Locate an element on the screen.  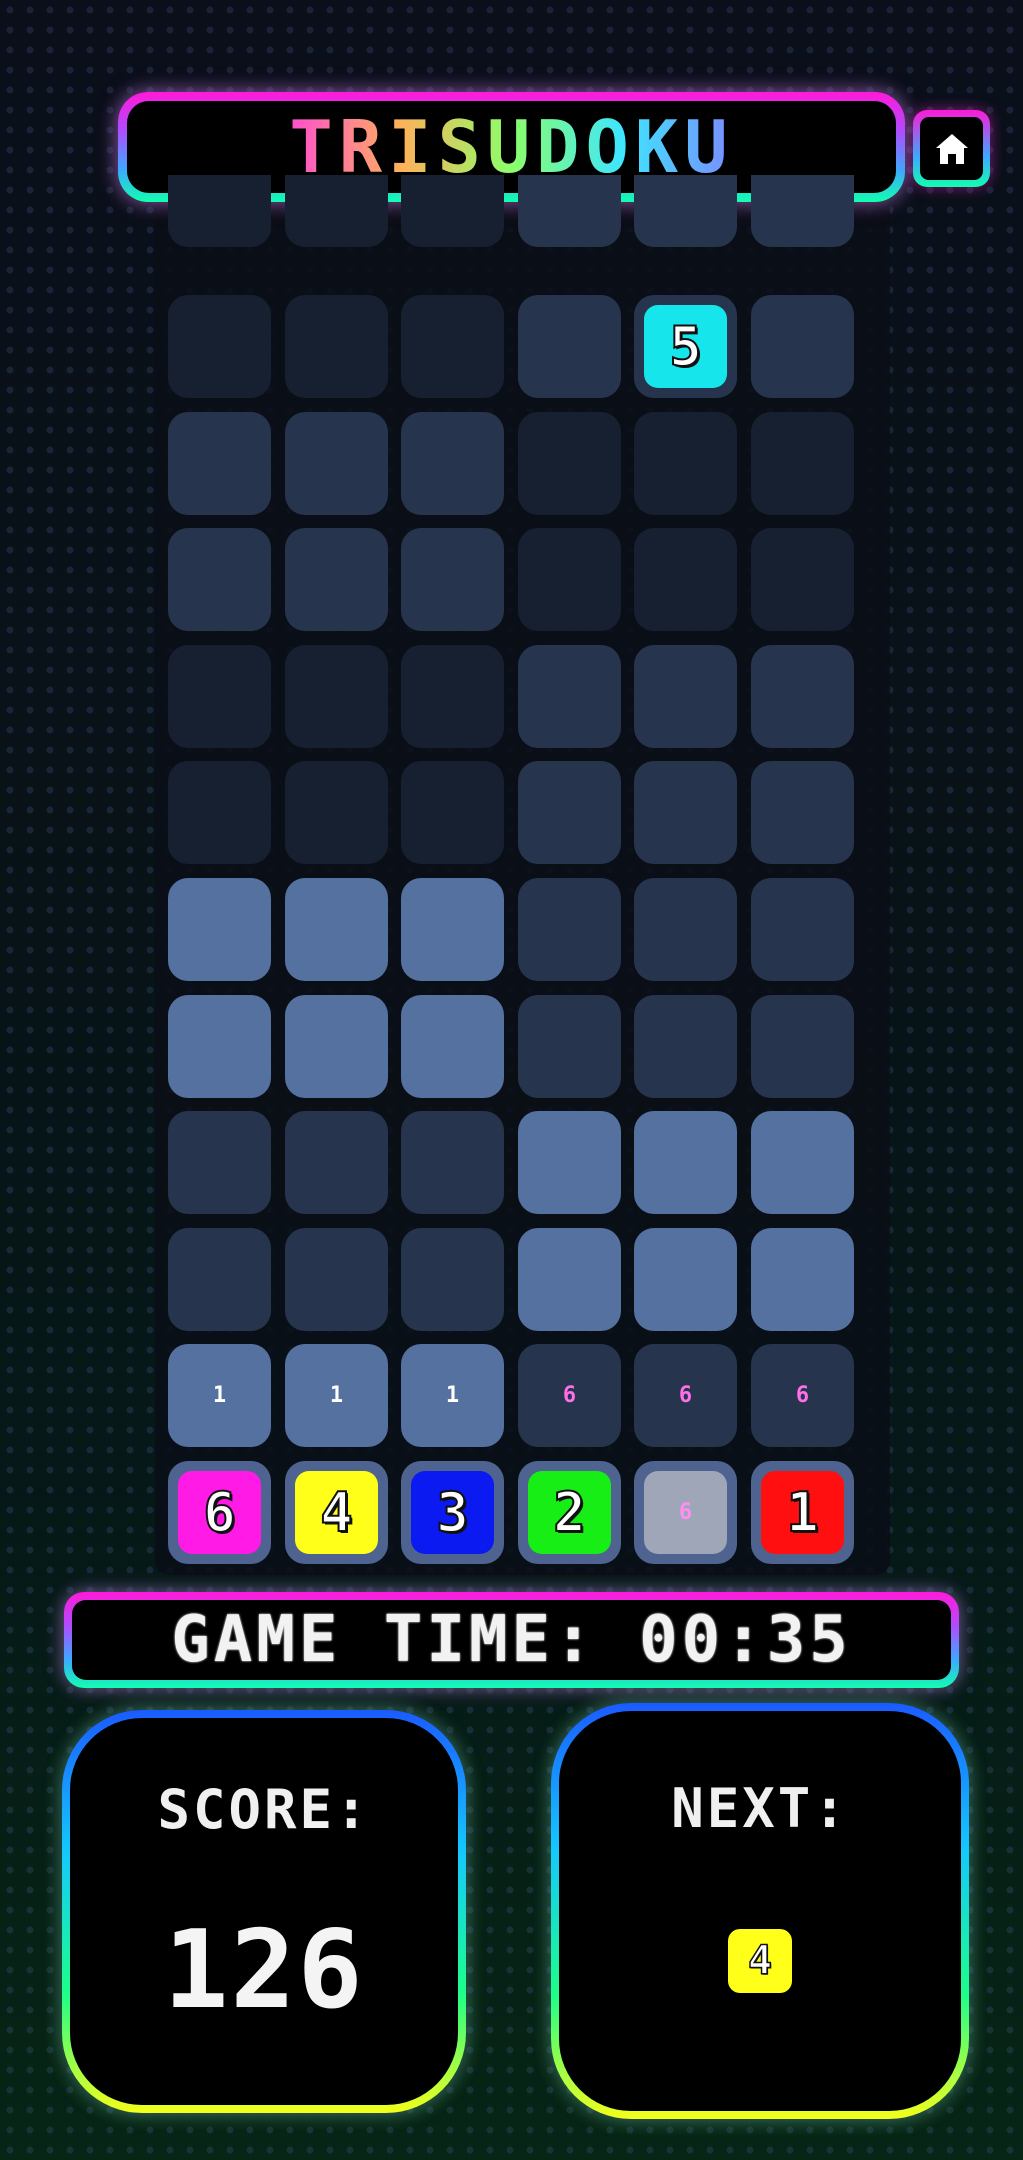
score-panel-inner: SCORE: 126 is located at coordinates (264, 1911).